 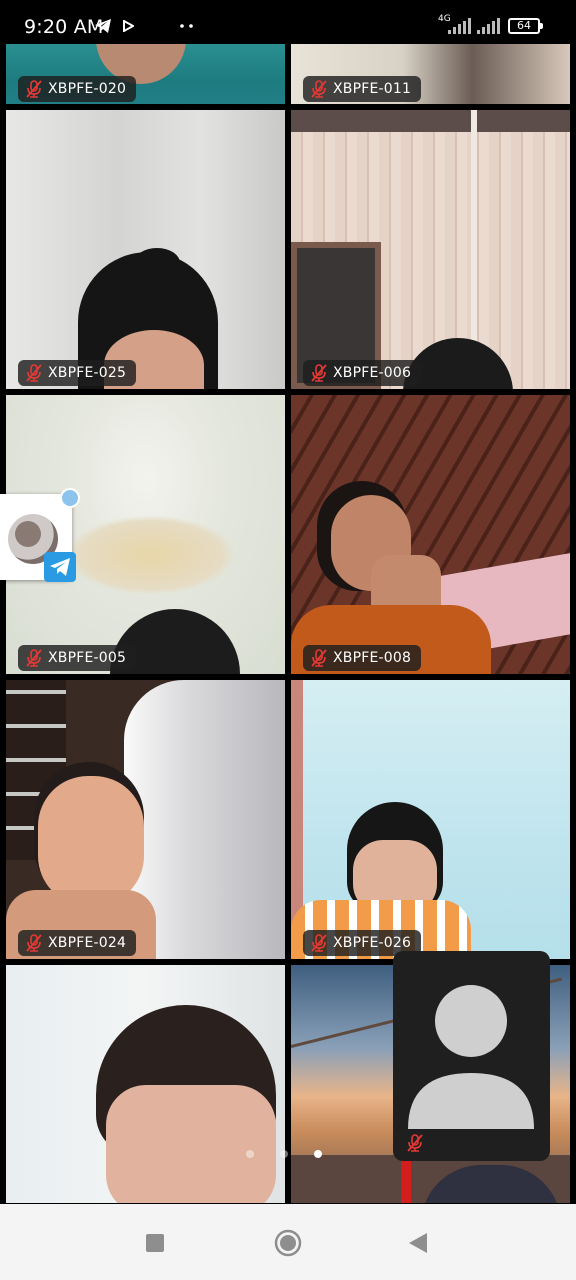 I want to click on participant-label: XBPFE-006, so click(x=362, y=373).